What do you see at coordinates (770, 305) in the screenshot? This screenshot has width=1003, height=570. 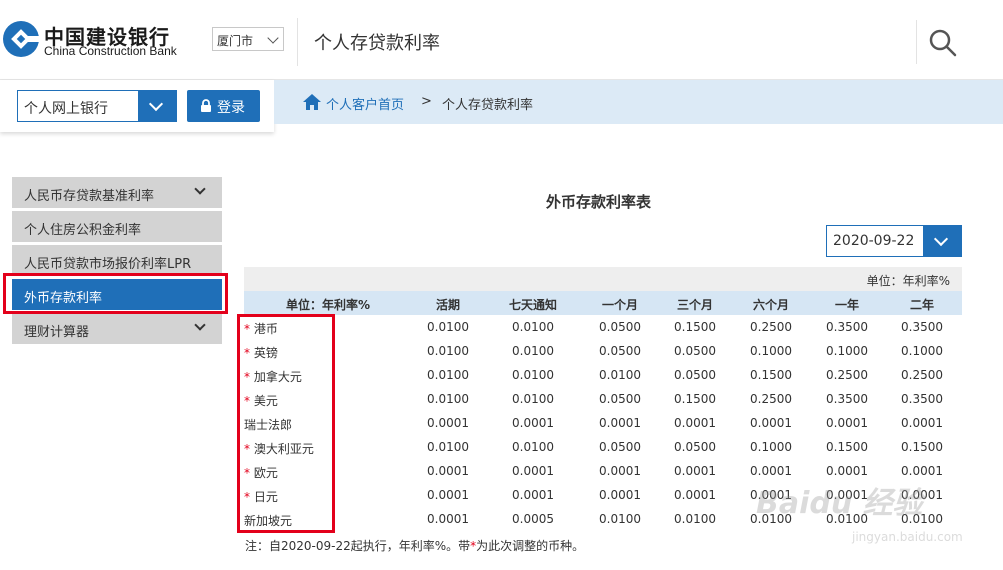 I see `column-header: 六个月` at bounding box center [770, 305].